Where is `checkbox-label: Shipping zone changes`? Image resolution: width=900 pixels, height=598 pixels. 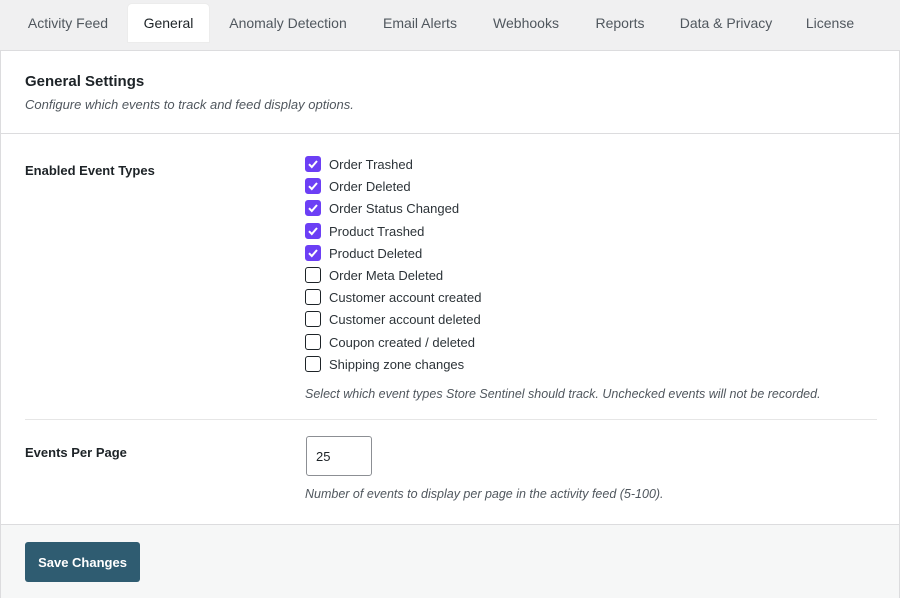
checkbox-label: Shipping zone changes is located at coordinates (397, 364).